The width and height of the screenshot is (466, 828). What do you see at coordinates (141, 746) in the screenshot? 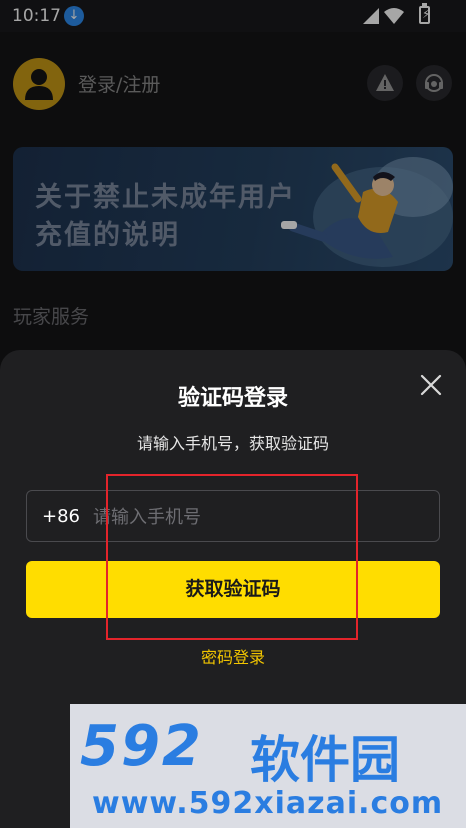
I see `watermark-logo-digits: 592` at bounding box center [141, 746].